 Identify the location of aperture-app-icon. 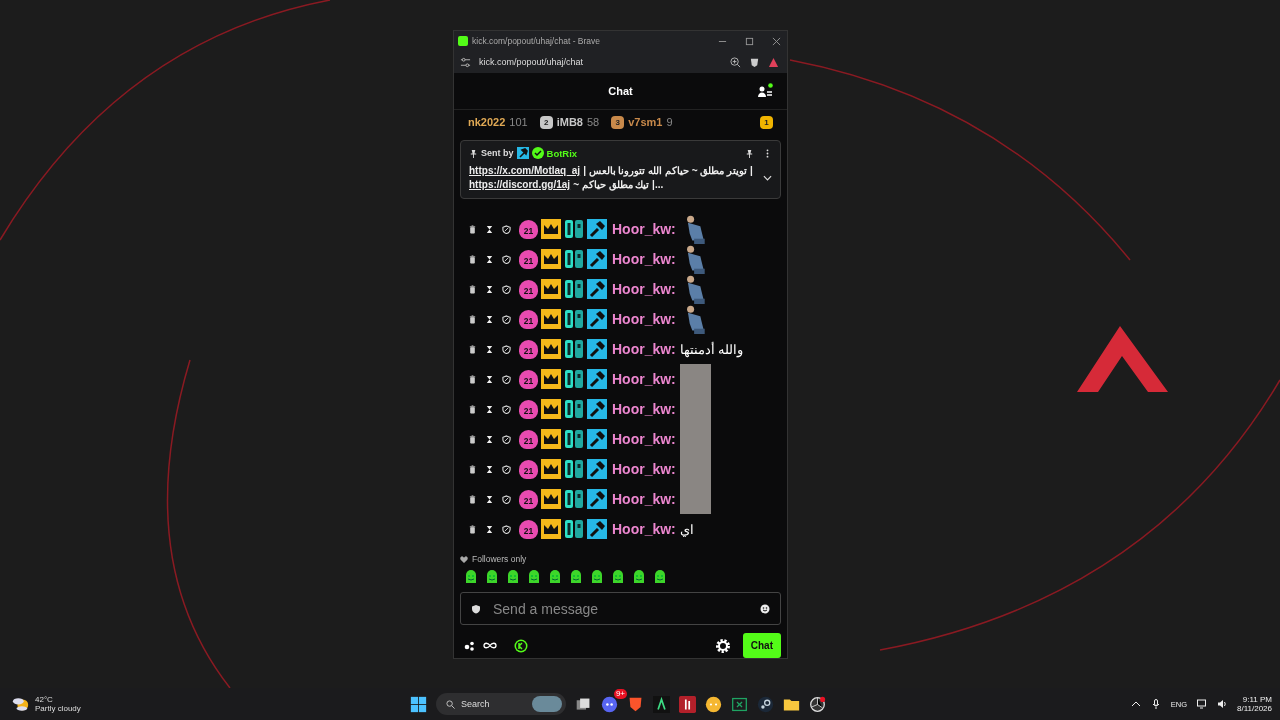
(817, 704).